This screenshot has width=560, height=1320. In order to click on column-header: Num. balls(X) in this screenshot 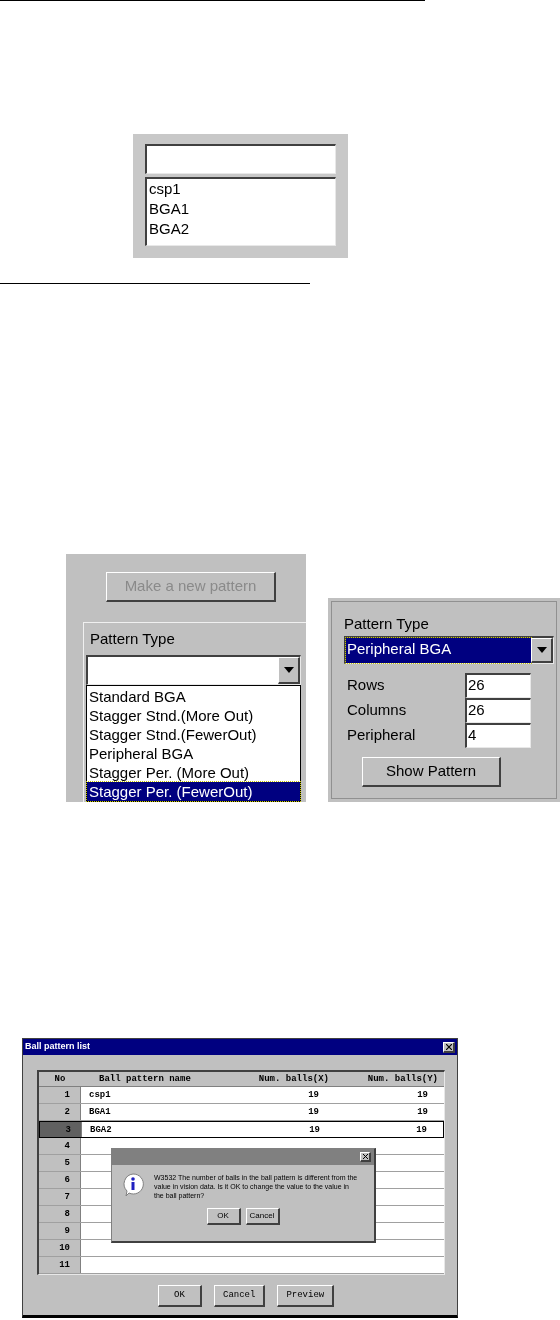, I will do `click(293, 1079)`.